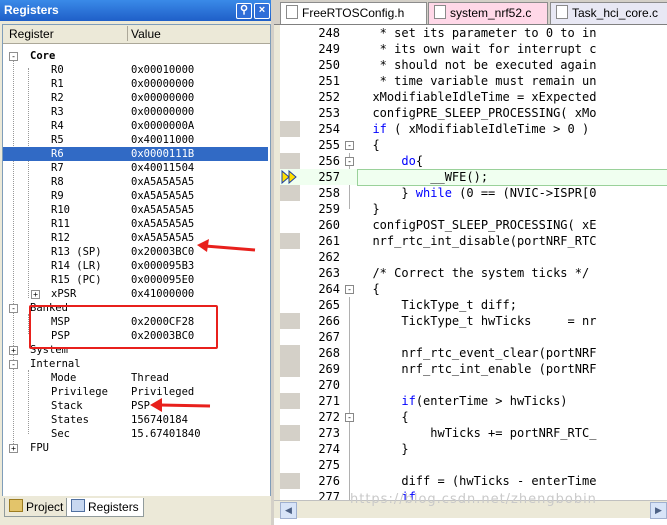 The height and width of the screenshot is (525, 667). I want to click on code-line: 255- {, so click(473, 145).